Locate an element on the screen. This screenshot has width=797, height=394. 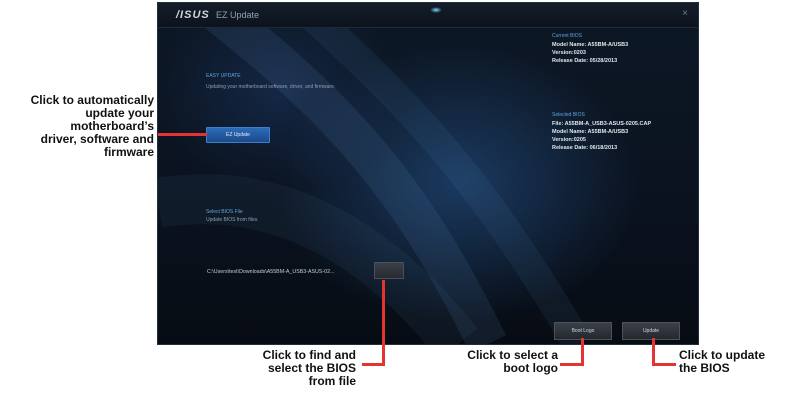
callout-connector-update-vertical is located at coordinates (653, 352).